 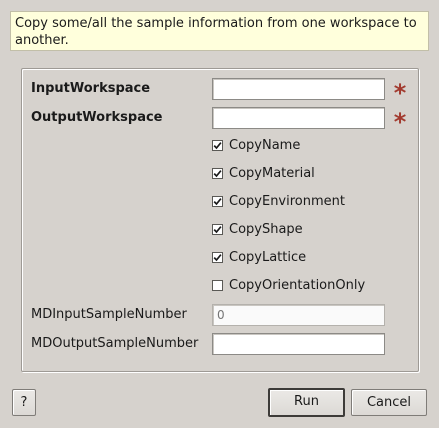 What do you see at coordinates (298, 344) in the screenshot?
I see `md-output-sample-number-field` at bounding box center [298, 344].